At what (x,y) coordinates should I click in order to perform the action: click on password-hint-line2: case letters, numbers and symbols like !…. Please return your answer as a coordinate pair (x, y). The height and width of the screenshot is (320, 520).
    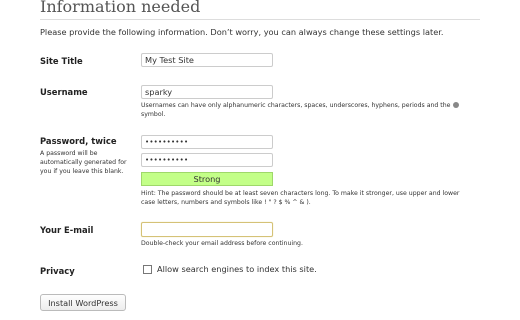
    Looking at the image, I should click on (226, 202).